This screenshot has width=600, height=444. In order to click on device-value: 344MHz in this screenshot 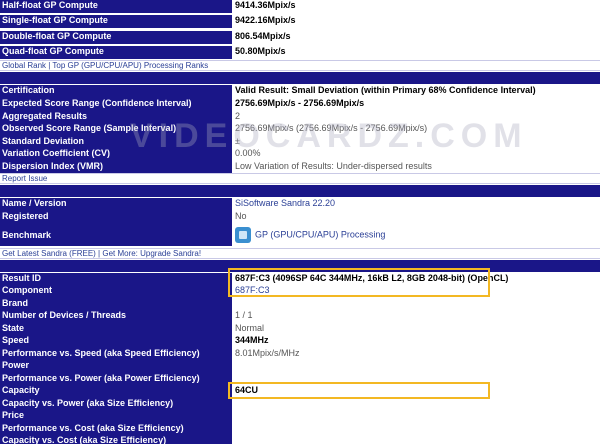, I will do `click(416, 341)`.